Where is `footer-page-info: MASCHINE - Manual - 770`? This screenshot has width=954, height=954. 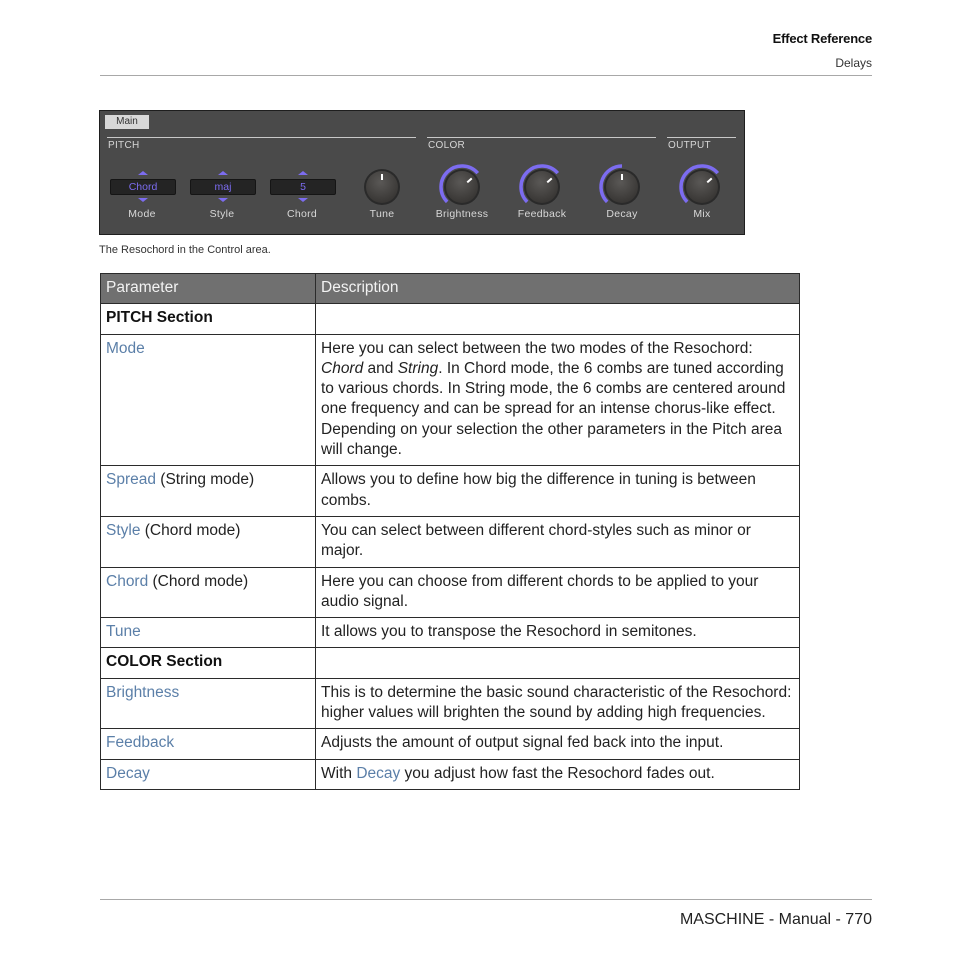 footer-page-info: MASCHINE - Manual - 770 is located at coordinates (775, 919).